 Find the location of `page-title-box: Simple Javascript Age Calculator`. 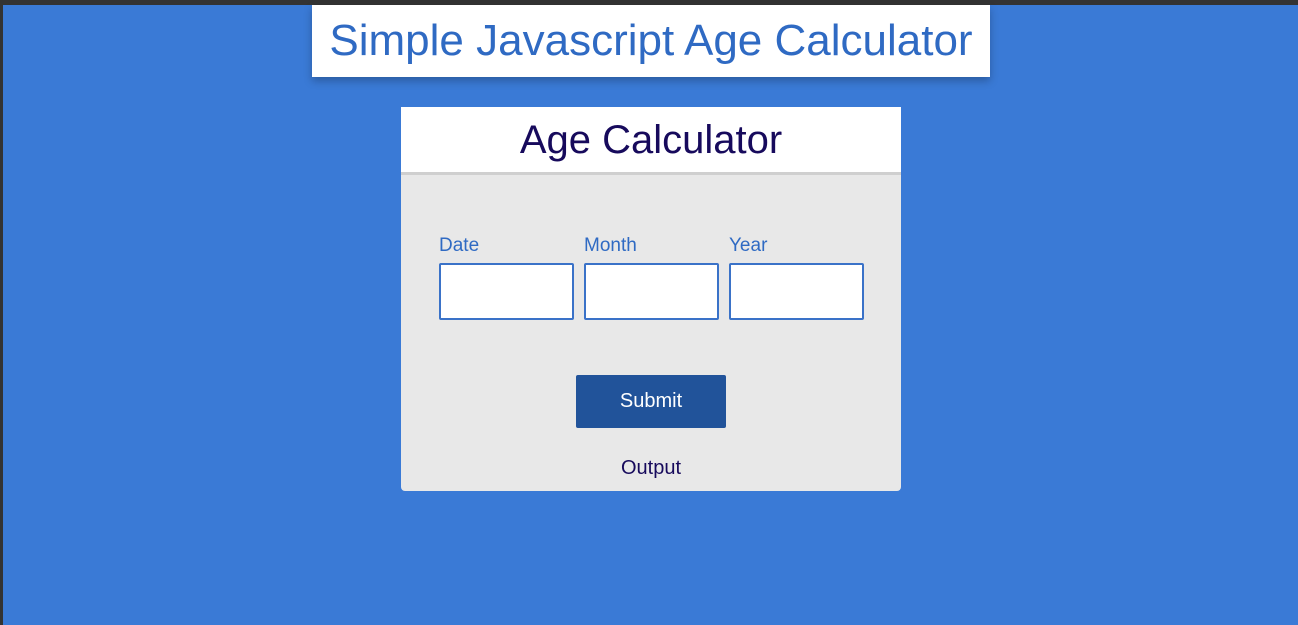

page-title-box: Simple Javascript Age Calculator is located at coordinates (651, 41).